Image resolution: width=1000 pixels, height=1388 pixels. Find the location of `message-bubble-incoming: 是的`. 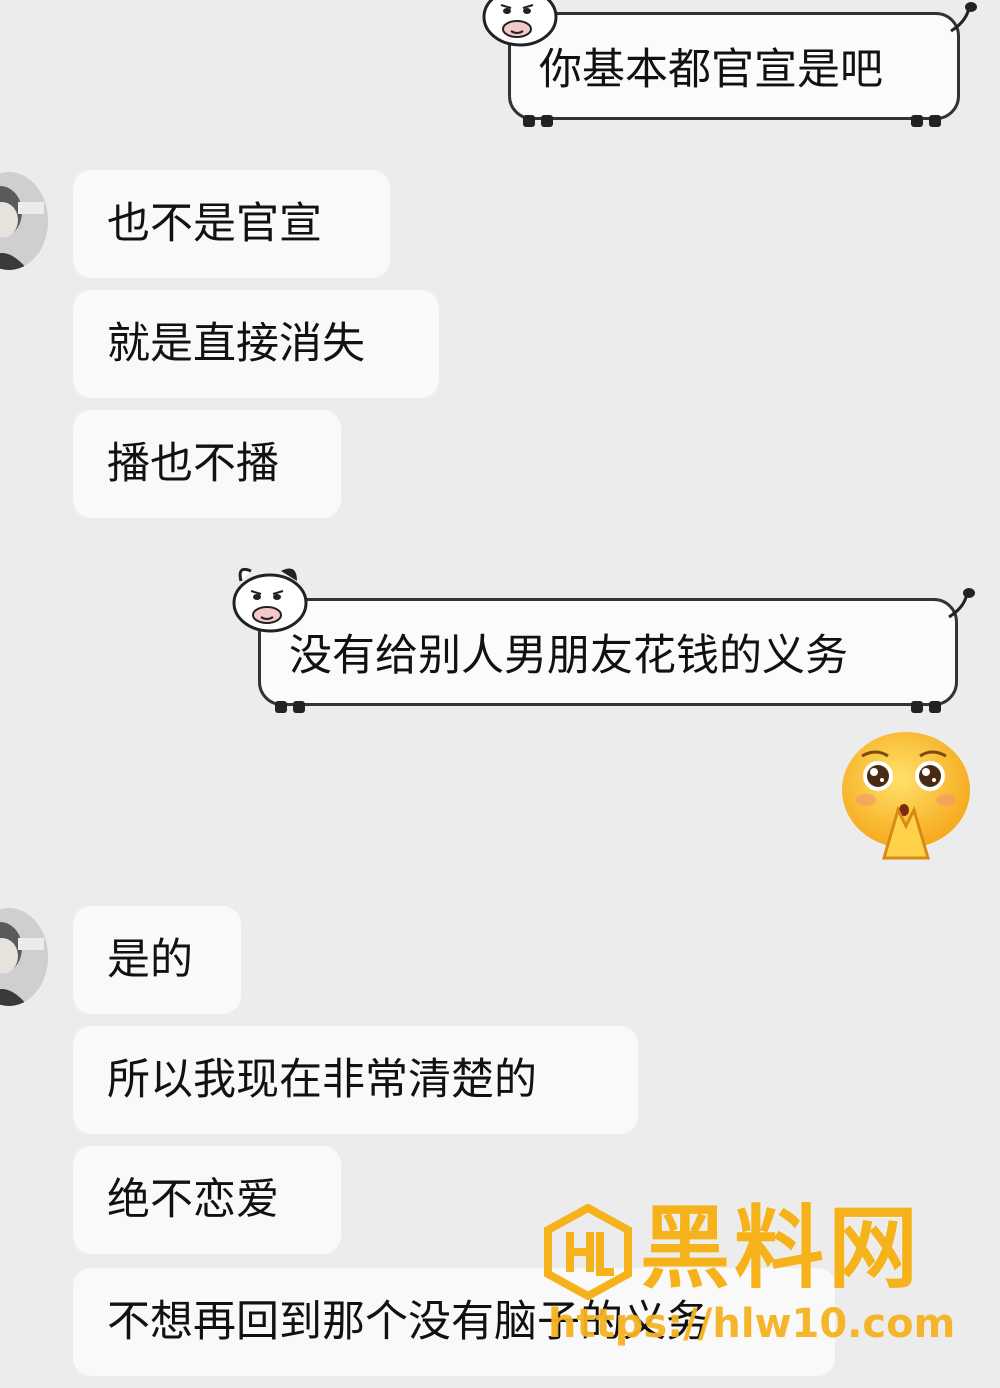

message-bubble-incoming: 是的 is located at coordinates (157, 960).